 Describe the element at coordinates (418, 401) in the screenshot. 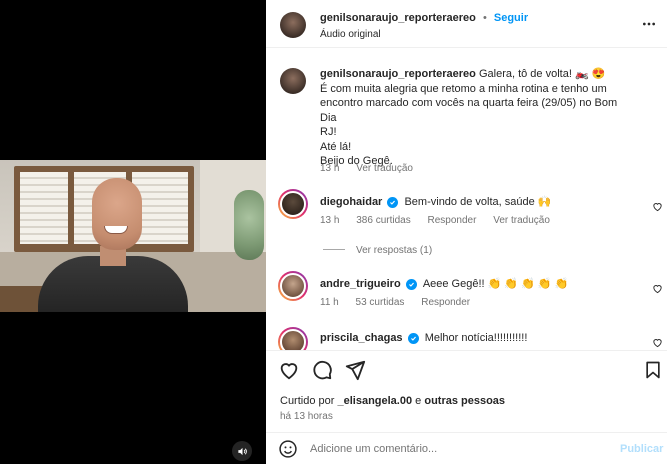

I see `liked-by-suffix: e` at that location.